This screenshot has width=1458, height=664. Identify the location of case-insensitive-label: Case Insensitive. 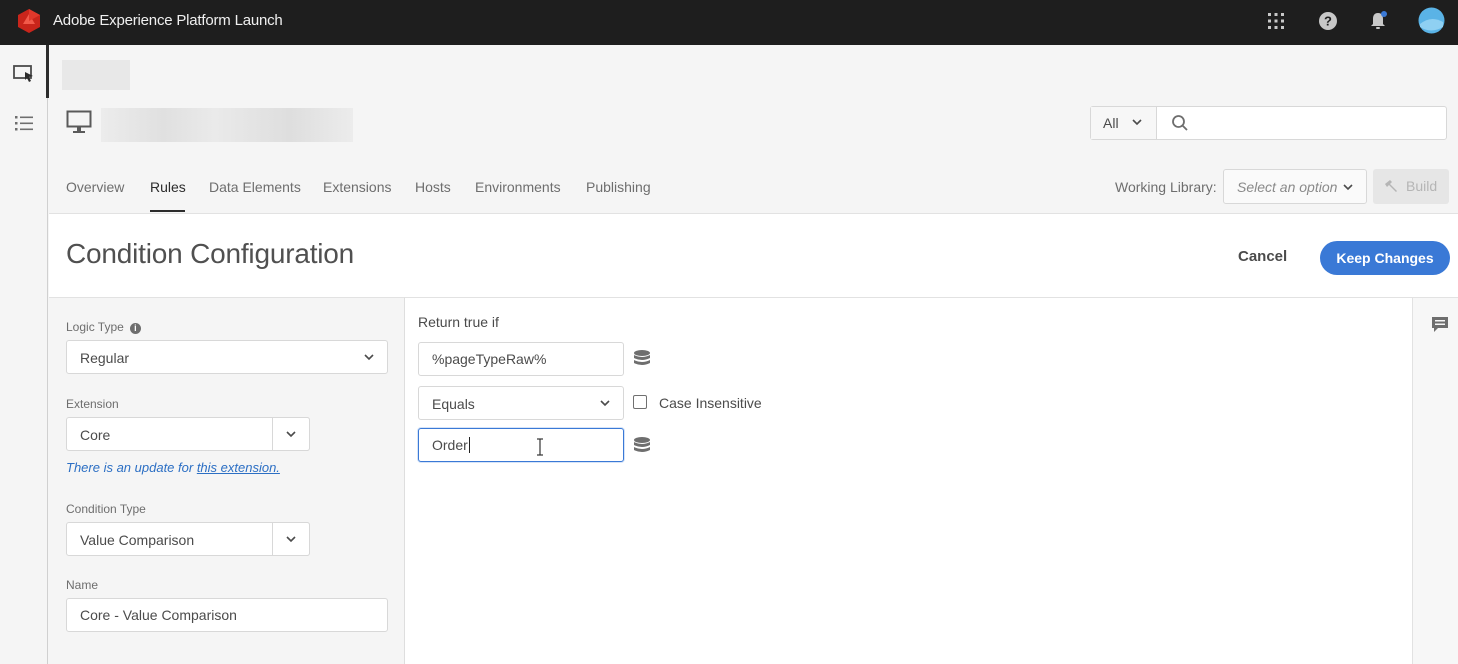
(710, 403).